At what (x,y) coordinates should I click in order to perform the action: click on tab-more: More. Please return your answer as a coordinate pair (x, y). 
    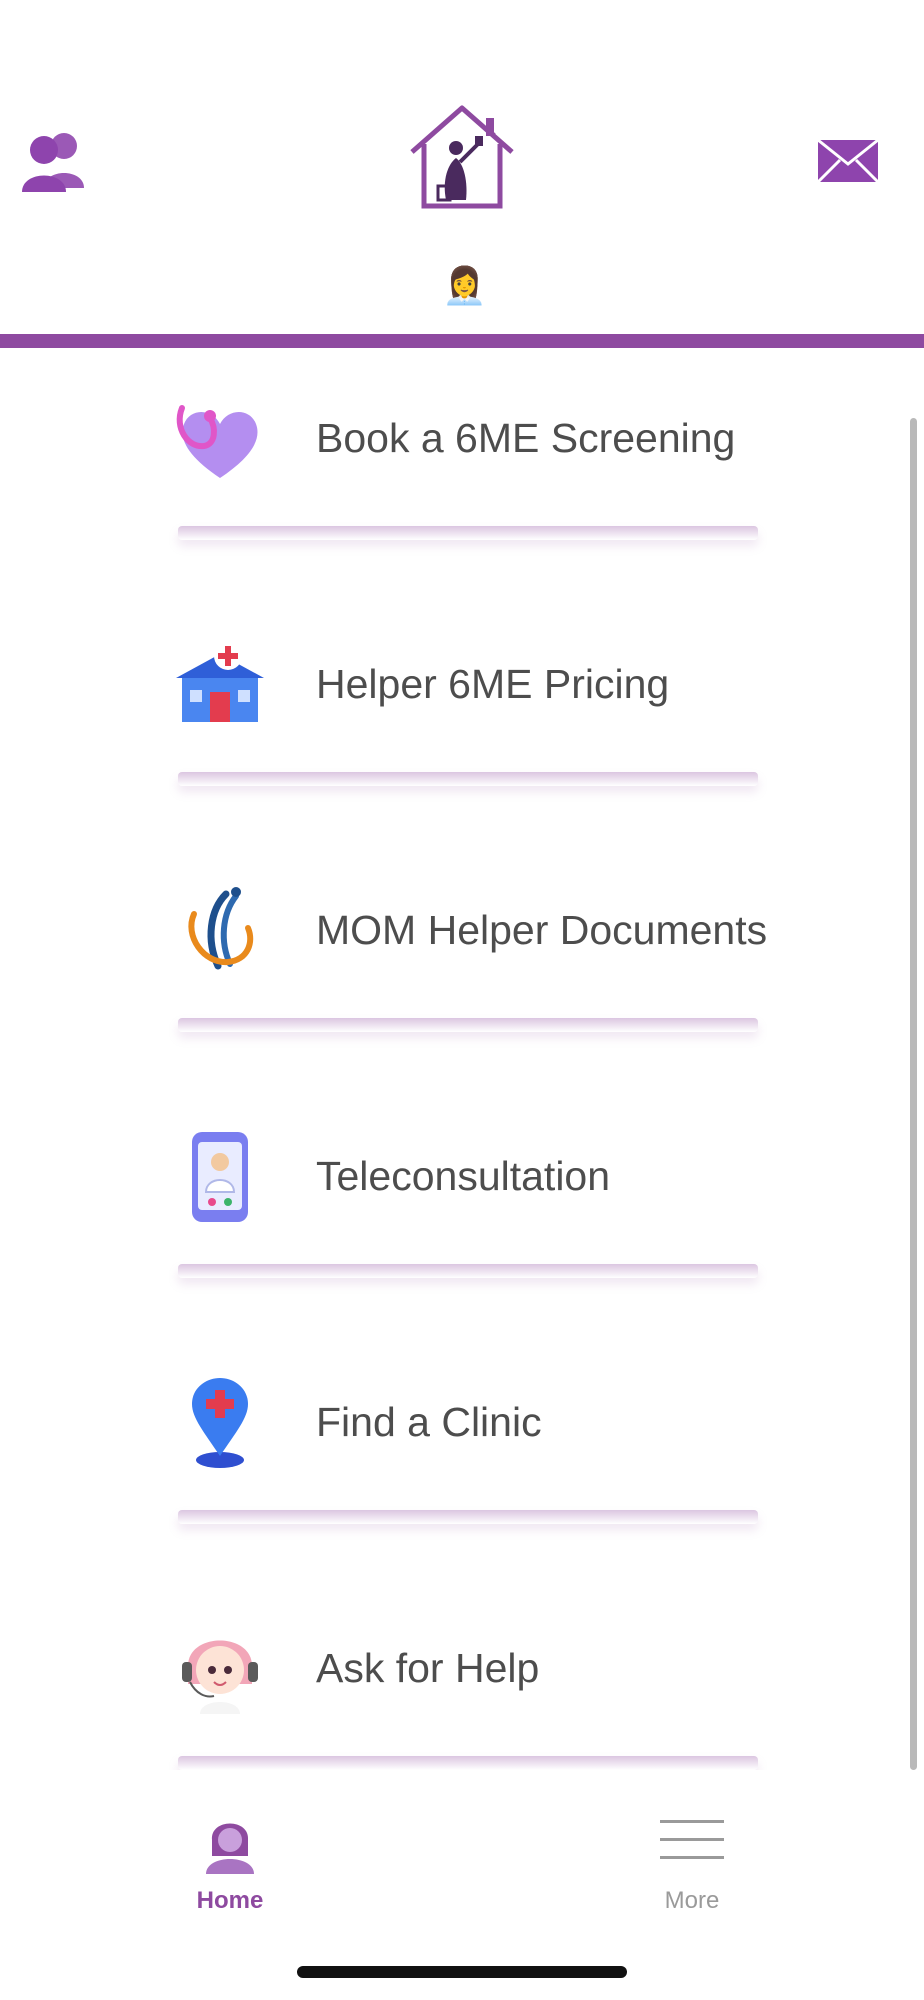
    Looking at the image, I should click on (692, 1875).